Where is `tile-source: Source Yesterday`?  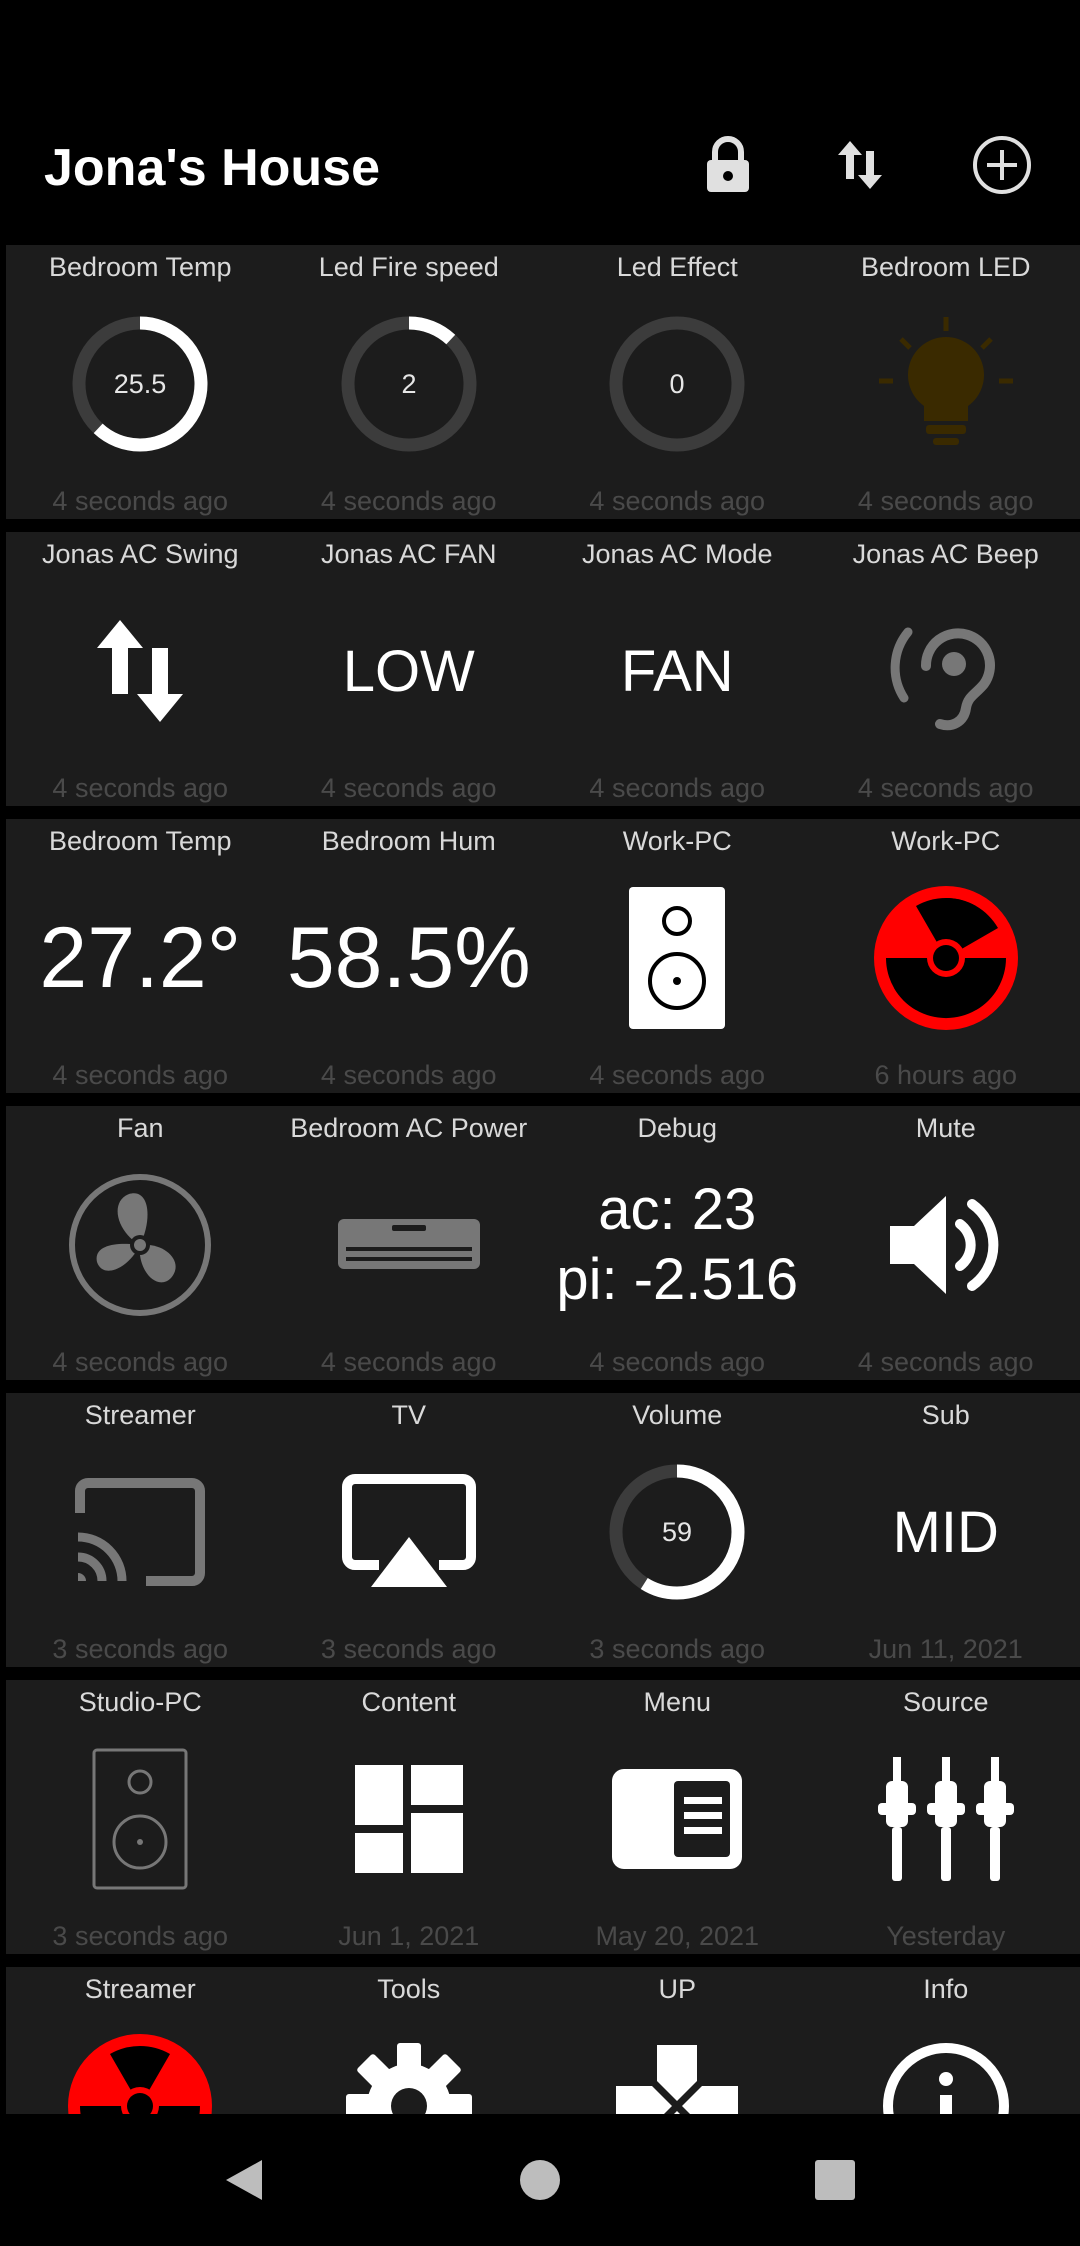 tile-source: Source Yesterday is located at coordinates (946, 1817).